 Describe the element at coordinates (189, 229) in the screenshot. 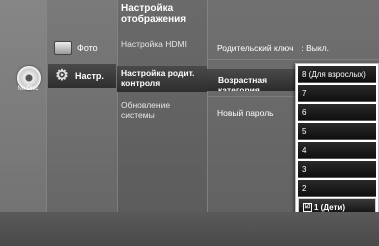

I see `bottom-bar` at that location.